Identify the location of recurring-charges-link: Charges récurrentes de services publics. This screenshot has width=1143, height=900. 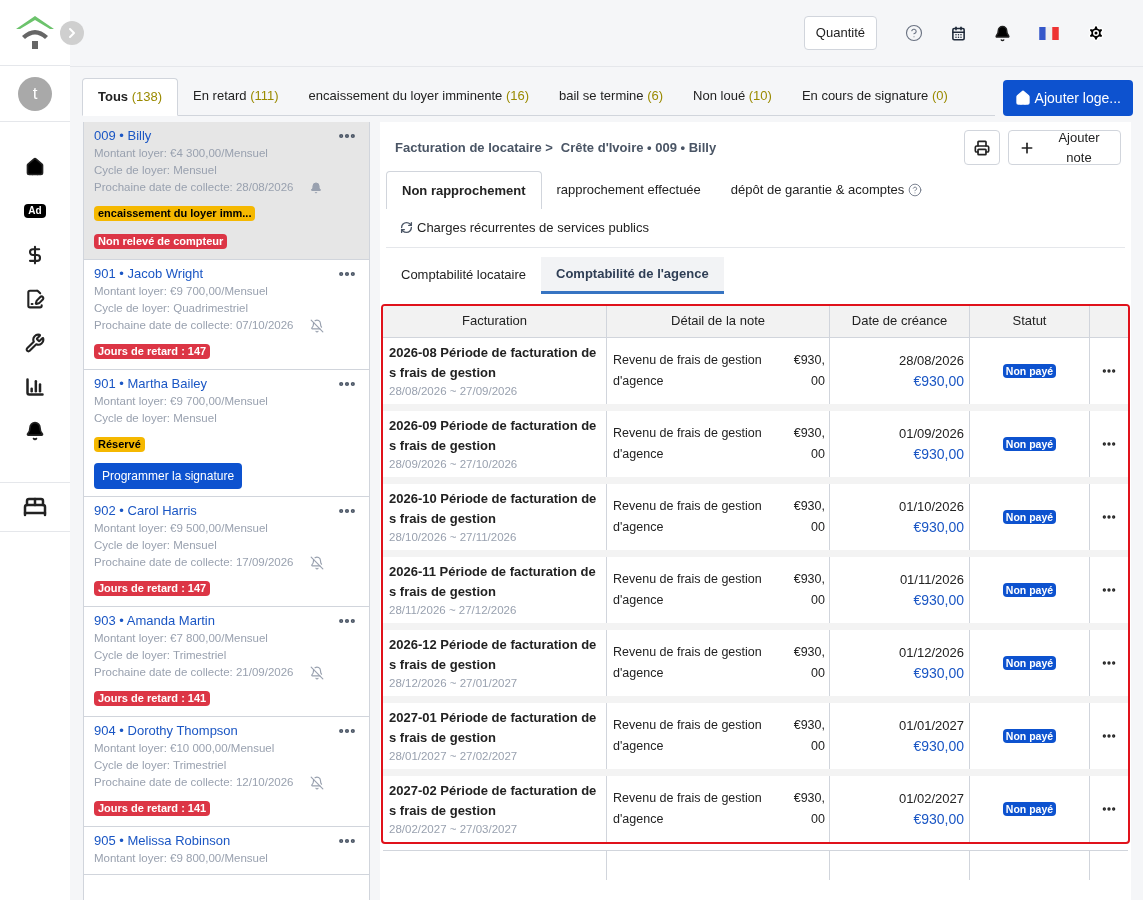
(533, 228).